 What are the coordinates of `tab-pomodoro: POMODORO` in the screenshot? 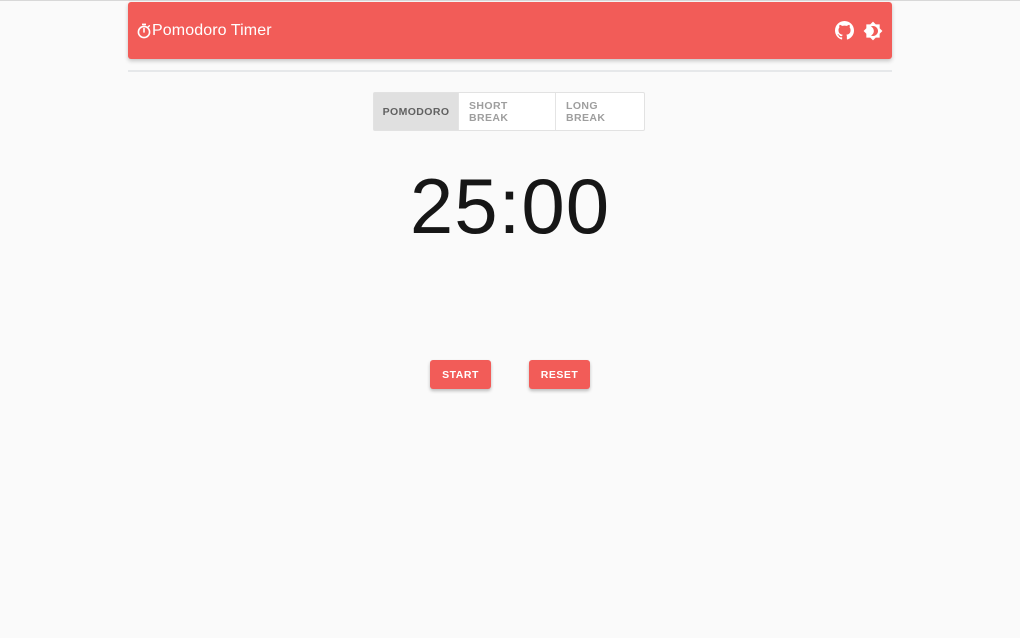 It's located at (416, 111).